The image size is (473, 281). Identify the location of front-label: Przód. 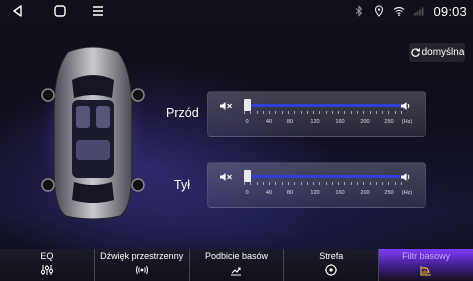
(182, 113).